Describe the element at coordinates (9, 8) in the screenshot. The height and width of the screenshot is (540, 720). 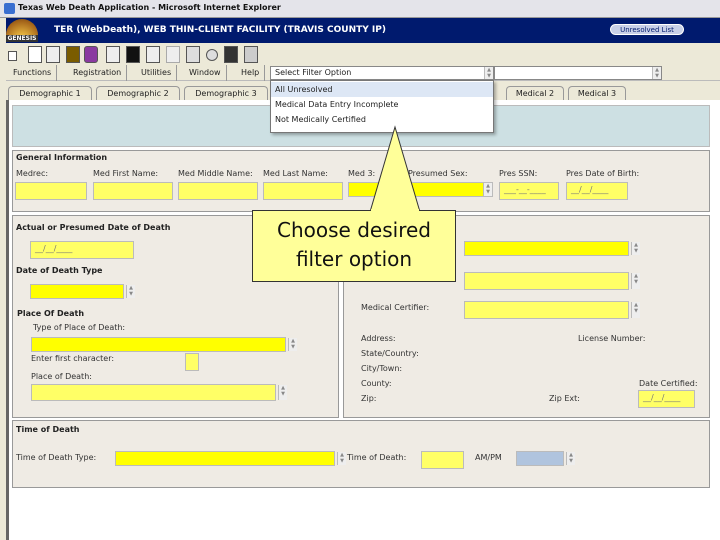
I see `ie-icon` at that location.